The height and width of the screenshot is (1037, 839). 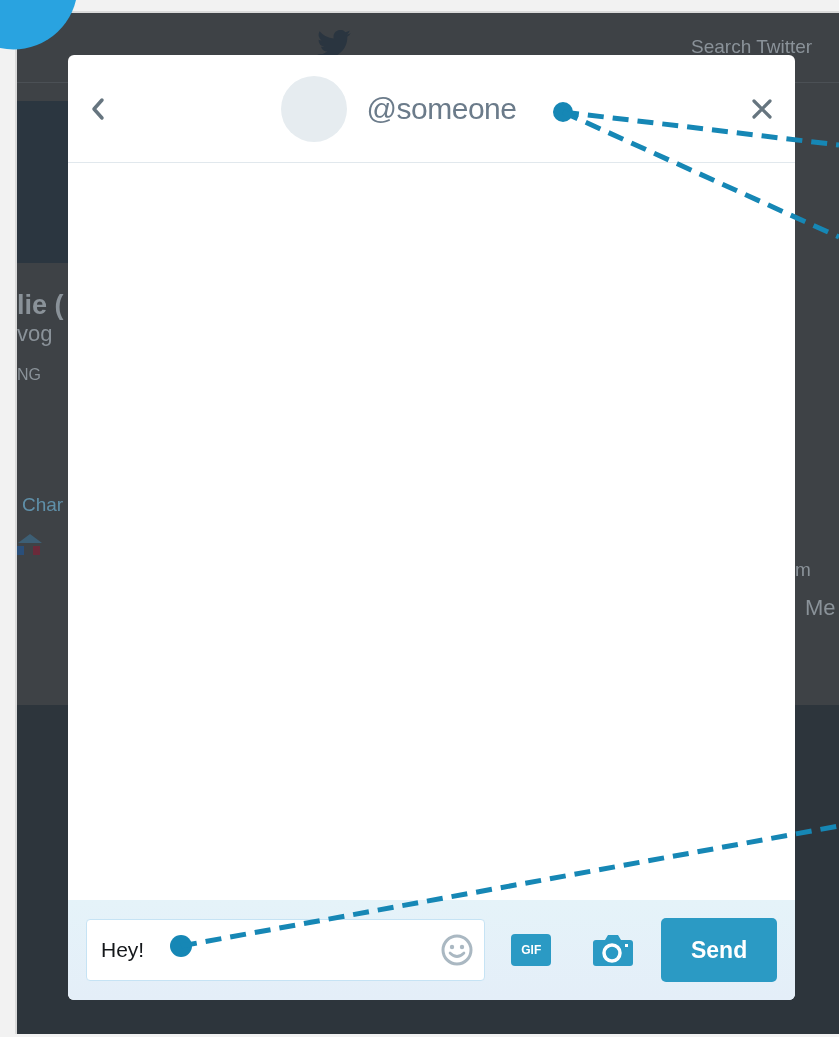 I want to click on camera-button, so click(x=613, y=950).